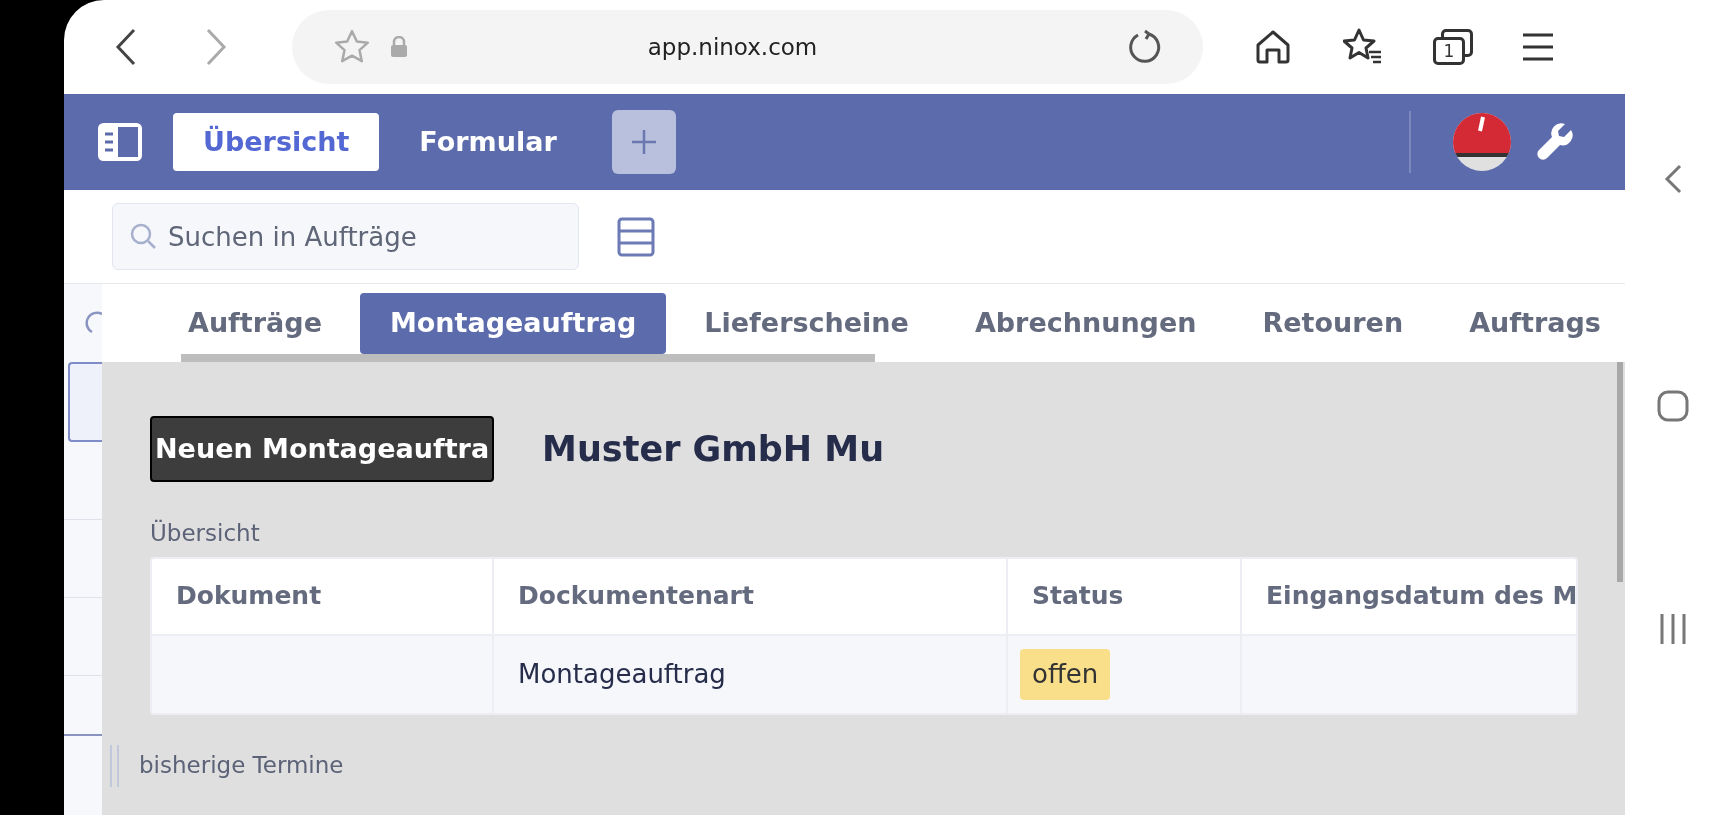 The image size is (1720, 815). What do you see at coordinates (513, 323) in the screenshot?
I see `record-tab: Montageauftrag` at bounding box center [513, 323].